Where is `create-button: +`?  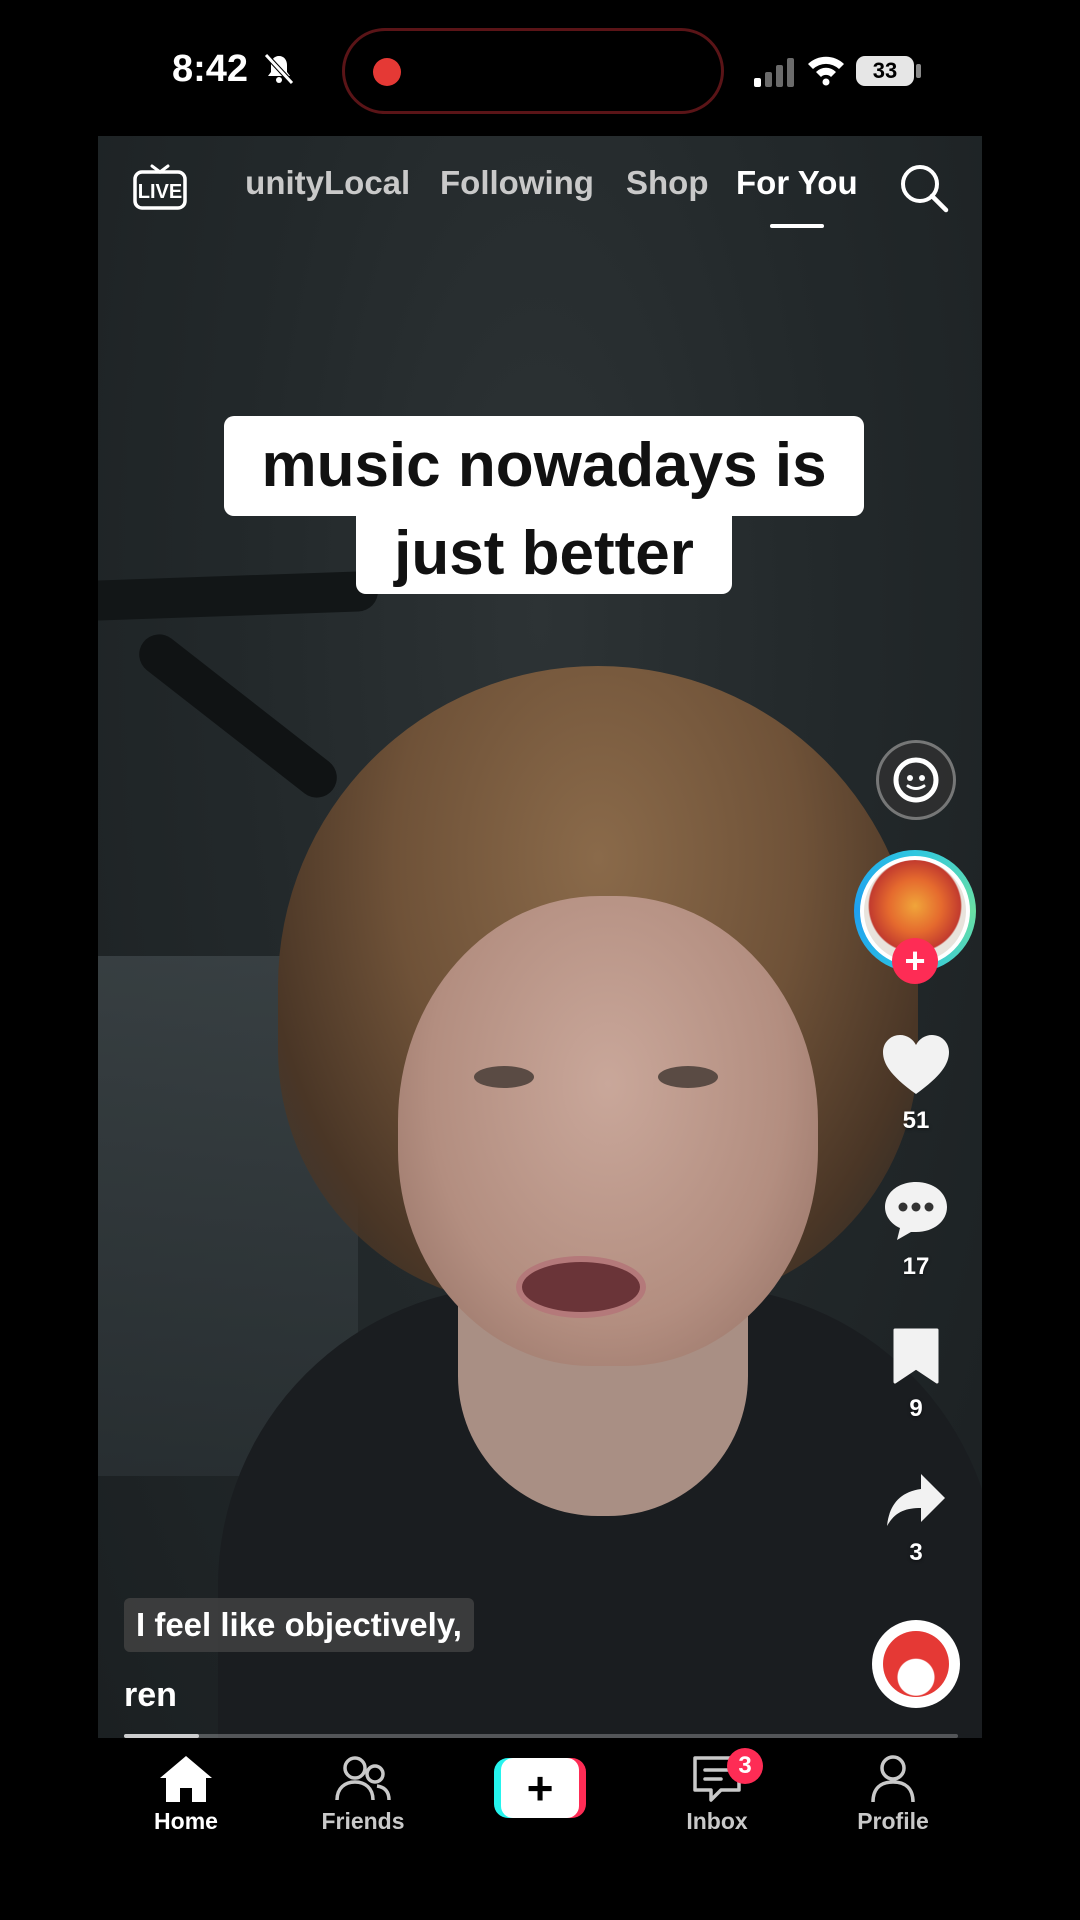
create-button: + is located at coordinates (540, 1788).